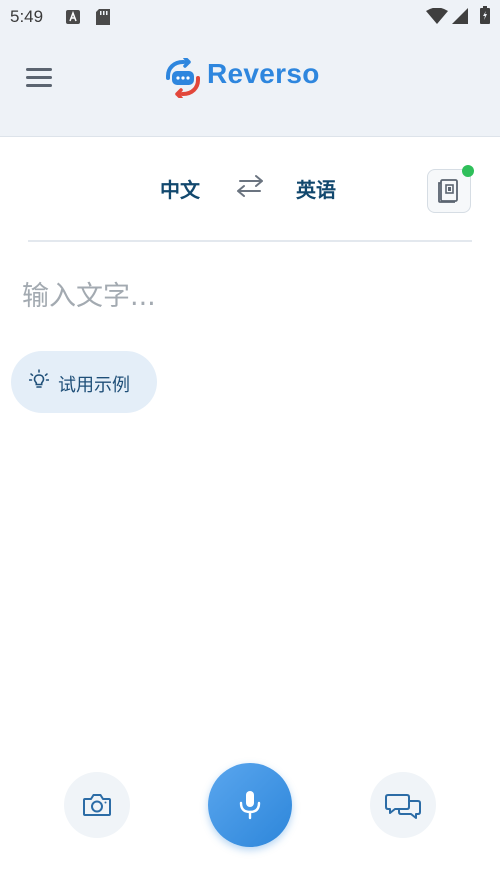 This screenshot has height=888, width=500. I want to click on try-example-button: 试用示例, so click(84, 382).